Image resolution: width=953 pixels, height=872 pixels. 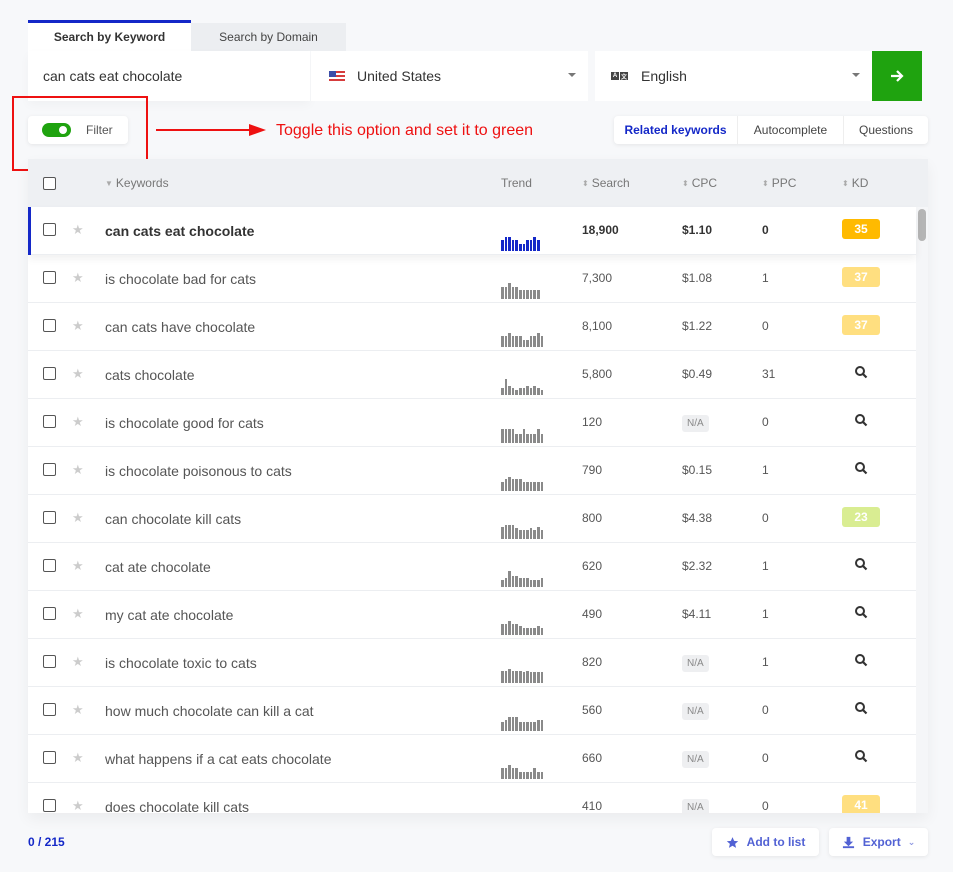 What do you see at coordinates (180, 327) in the screenshot?
I see `keyword-text: can cats have chocolate` at bounding box center [180, 327].